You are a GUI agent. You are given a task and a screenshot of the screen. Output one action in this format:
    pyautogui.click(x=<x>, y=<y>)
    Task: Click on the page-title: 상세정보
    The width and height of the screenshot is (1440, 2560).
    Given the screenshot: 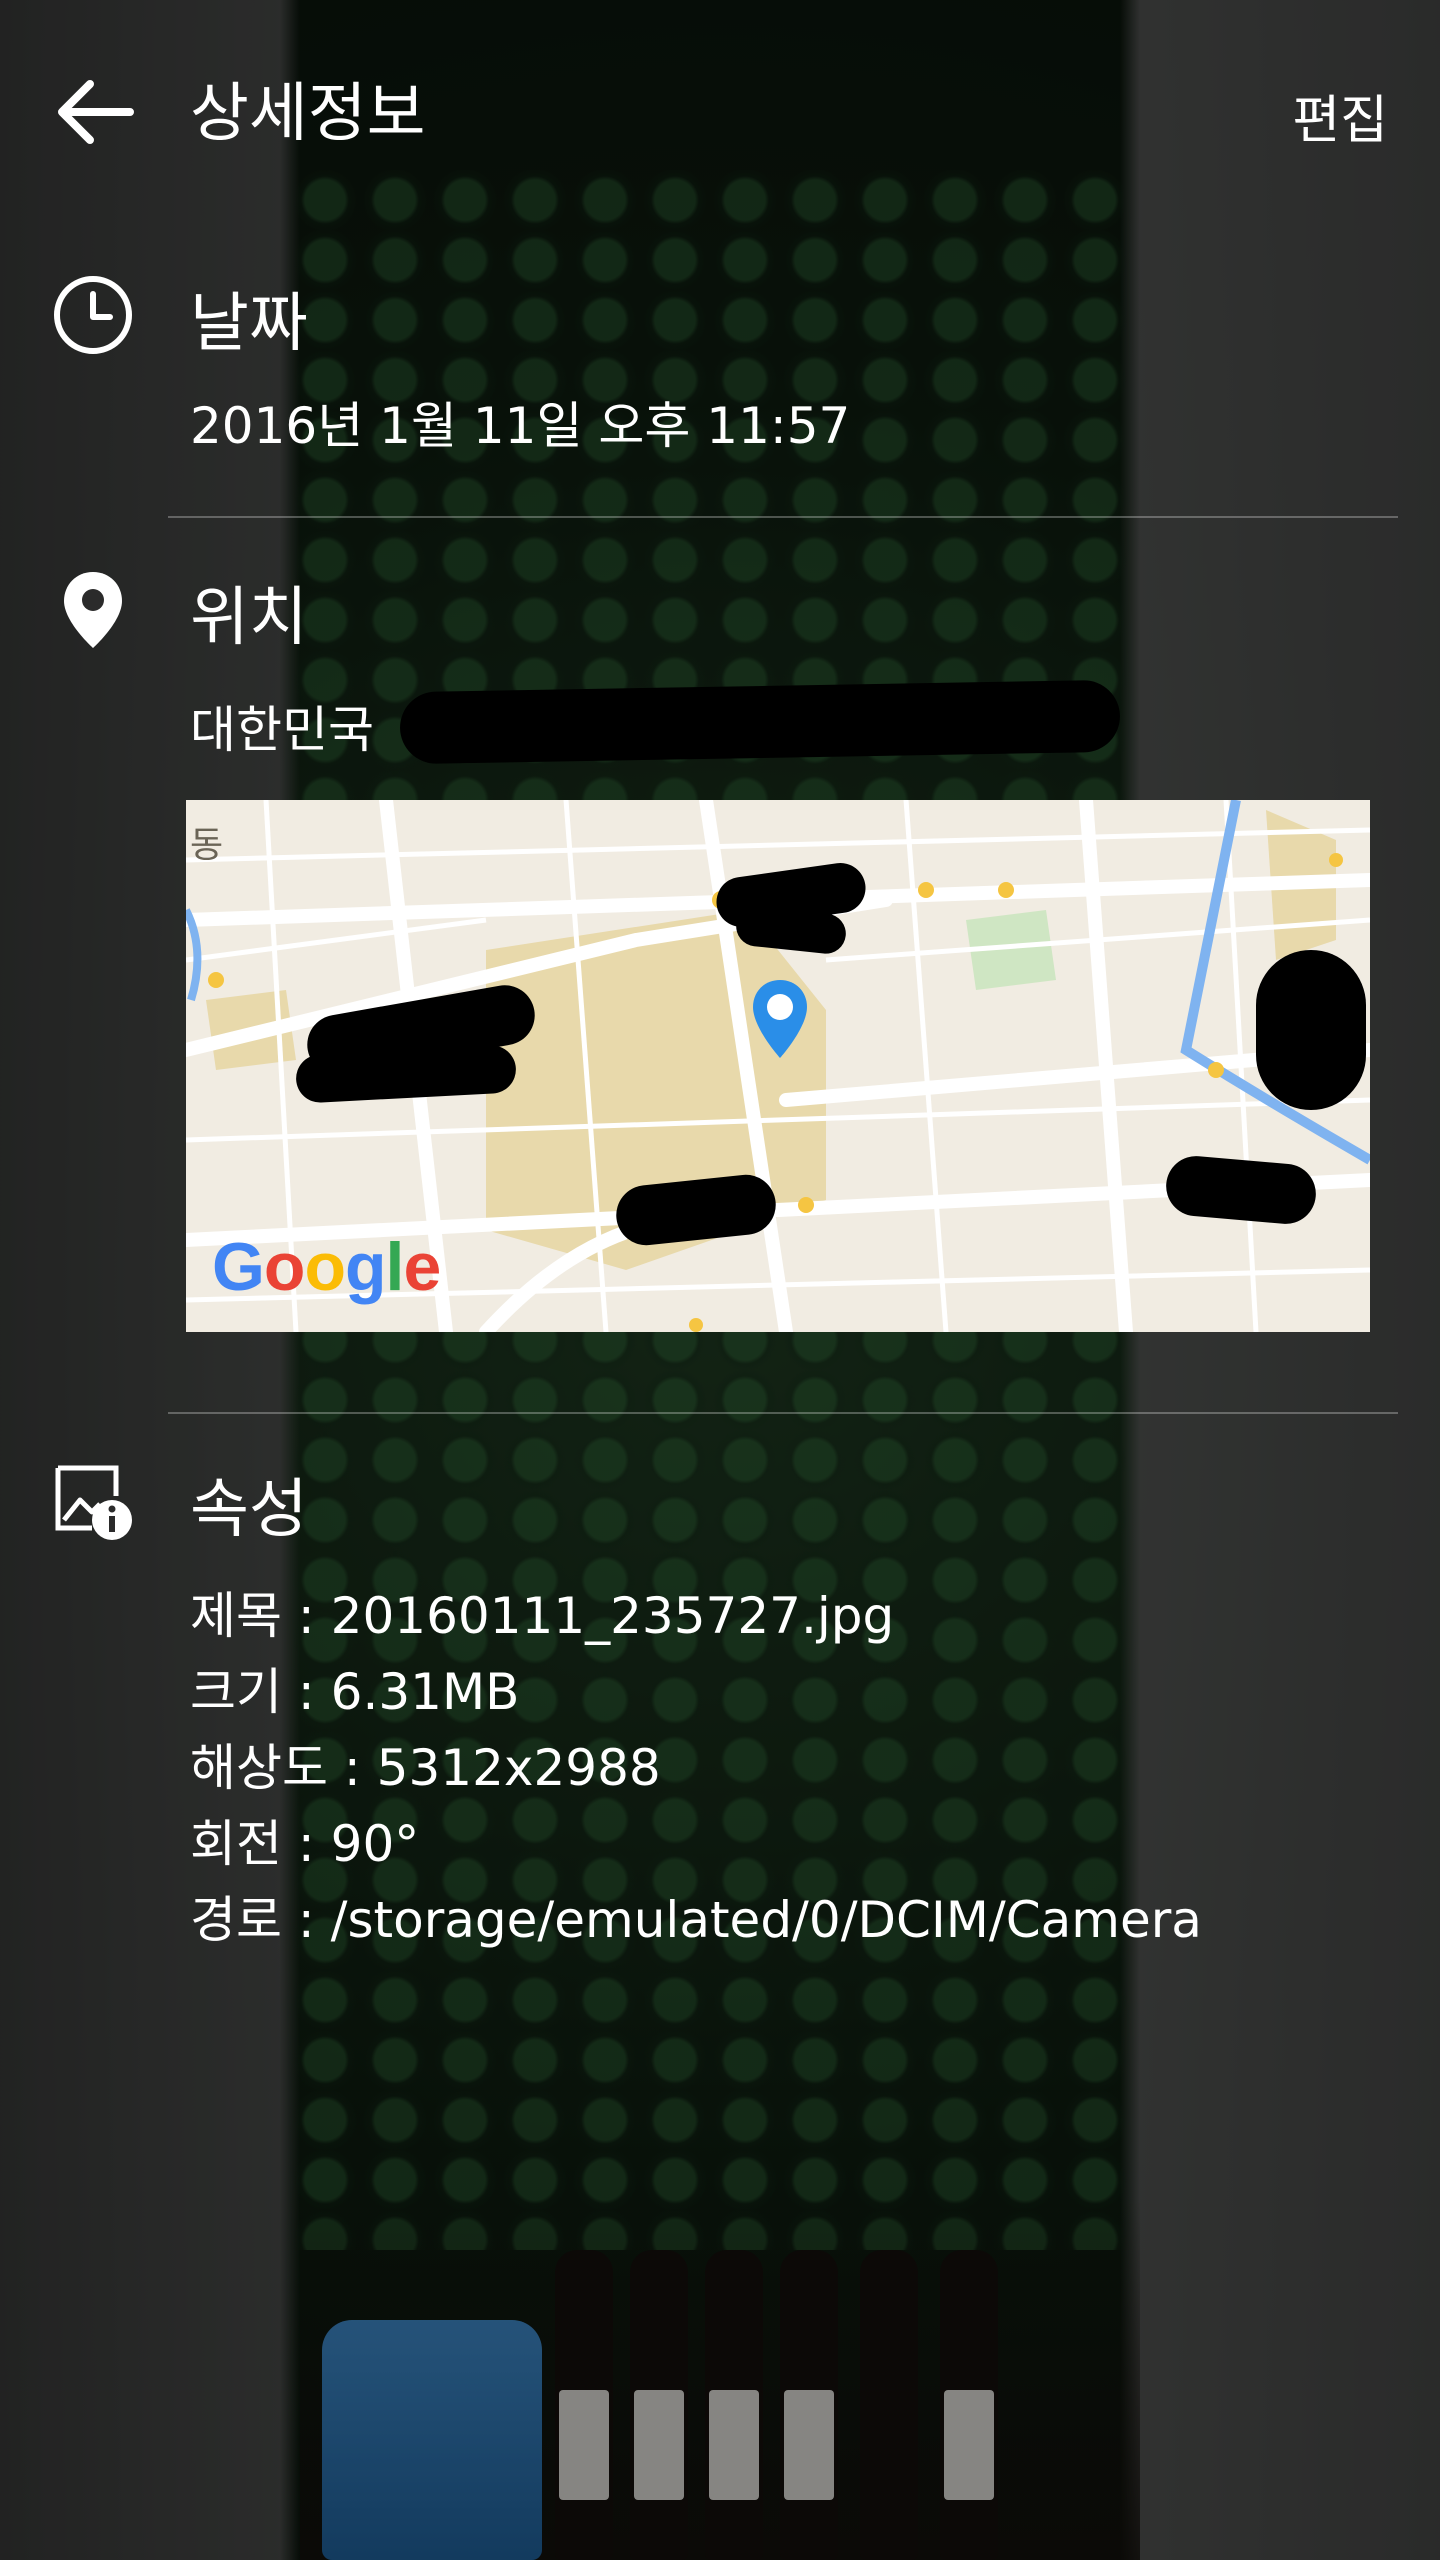 What is the action you would take?
    pyautogui.click(x=308, y=114)
    